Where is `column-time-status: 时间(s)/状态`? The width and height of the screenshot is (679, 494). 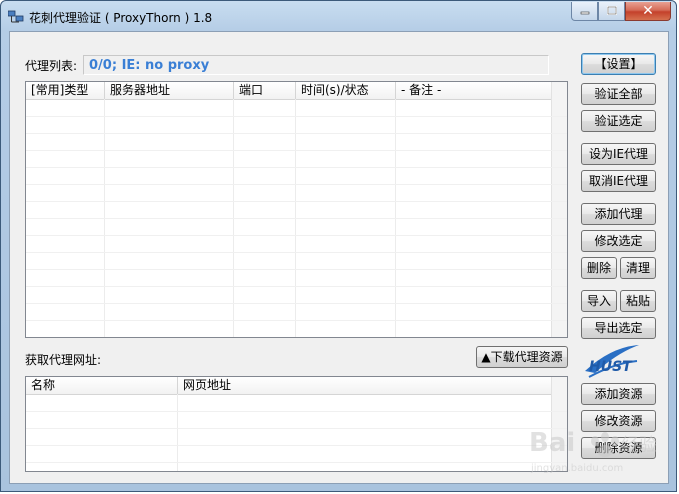 column-time-status: 时间(s)/状态 is located at coordinates (346, 90).